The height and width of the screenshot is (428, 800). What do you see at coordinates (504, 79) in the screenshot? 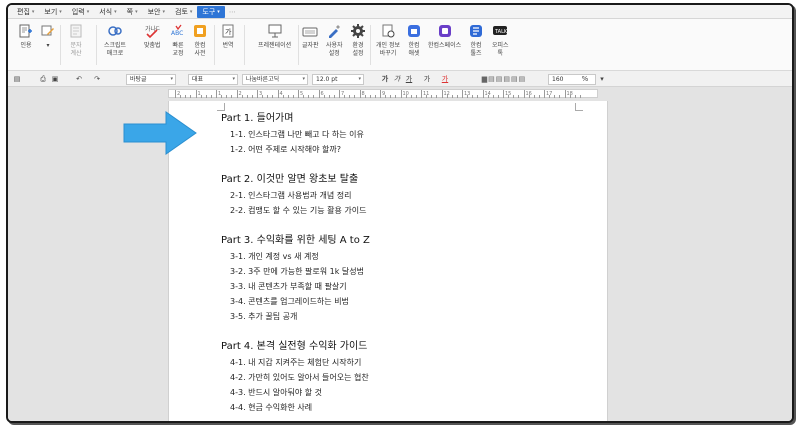
I see `align-buttons: ▆▤▤▤▤▤` at bounding box center [504, 79].